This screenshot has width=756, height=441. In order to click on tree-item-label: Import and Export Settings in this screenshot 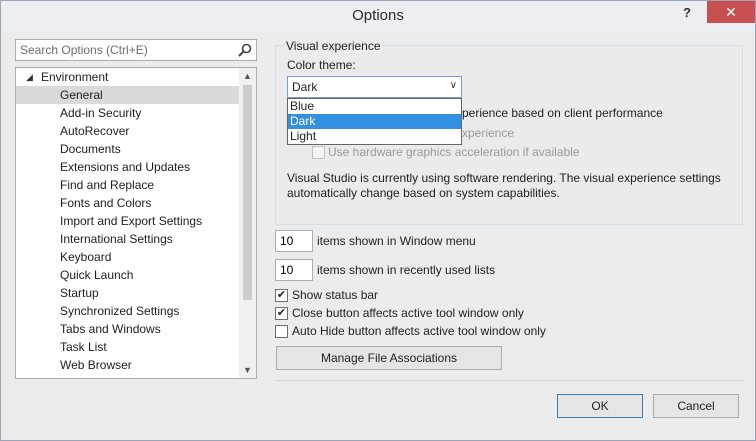, I will do `click(131, 221)`.